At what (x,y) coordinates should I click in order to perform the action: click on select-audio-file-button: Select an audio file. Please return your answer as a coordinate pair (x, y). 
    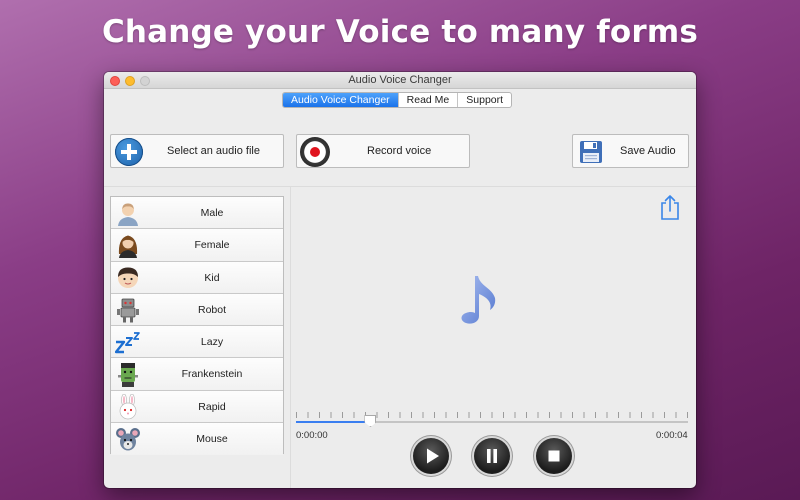
    Looking at the image, I should click on (197, 151).